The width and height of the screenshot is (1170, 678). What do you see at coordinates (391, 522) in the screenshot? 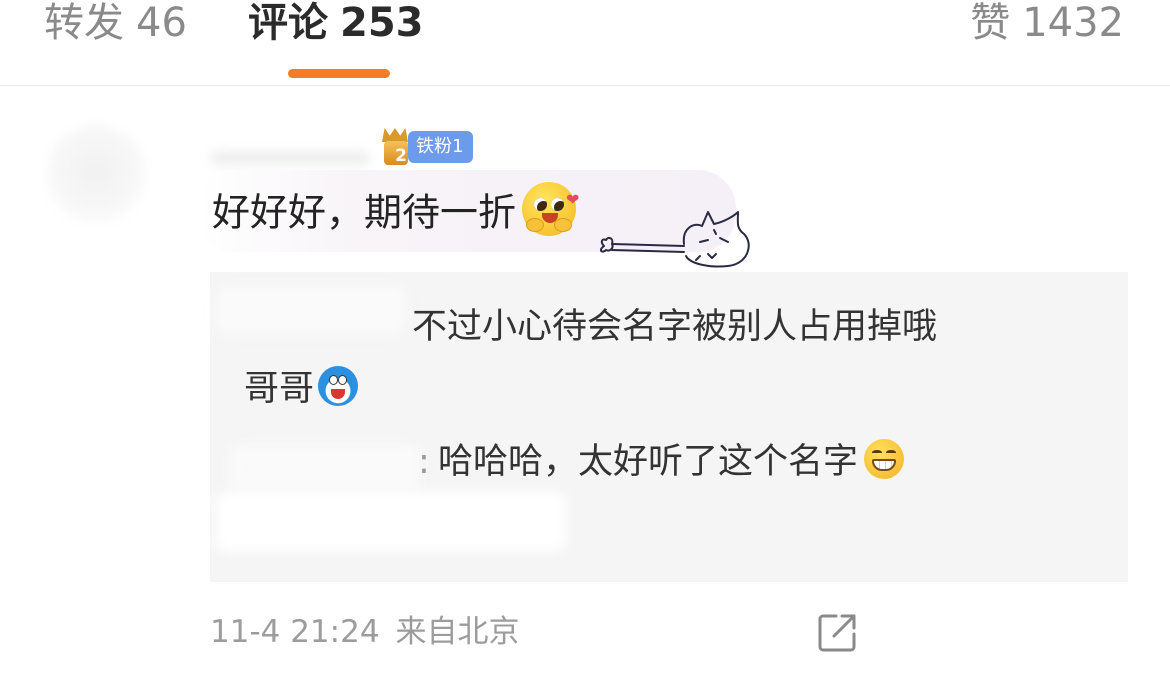
I see `more-replies-blurred` at bounding box center [391, 522].